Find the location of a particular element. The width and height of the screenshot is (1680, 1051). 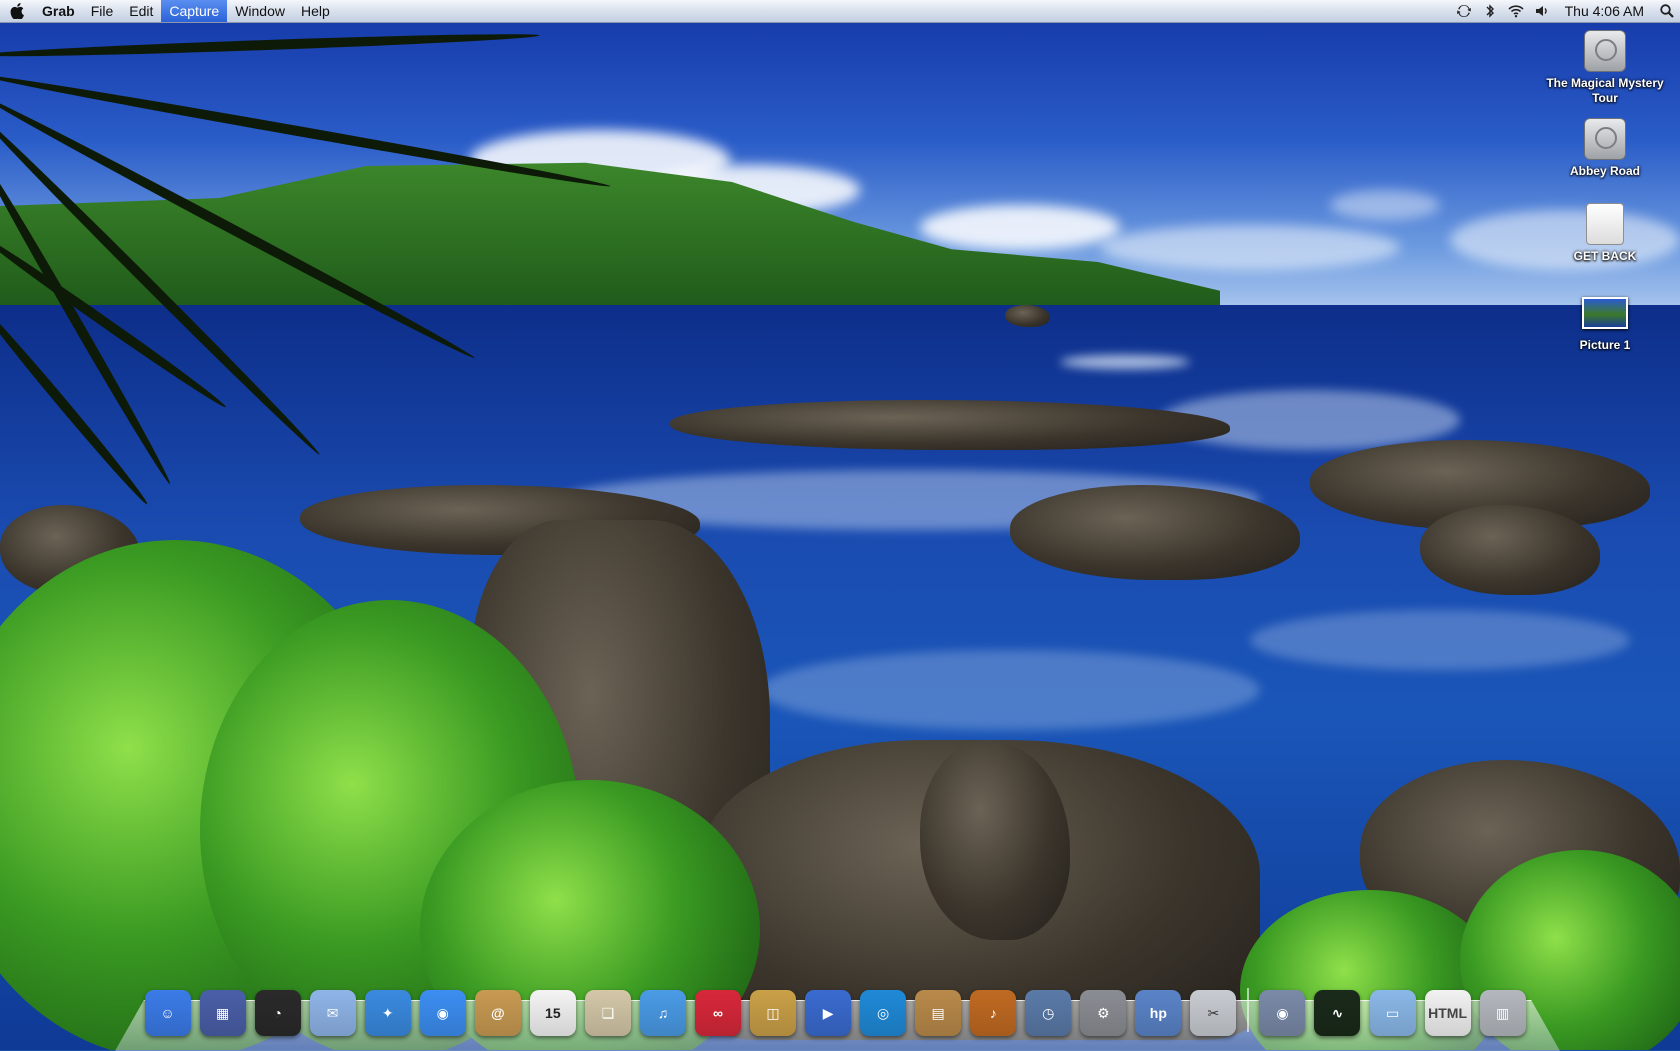

volume-icon is located at coordinates (1542, 11).